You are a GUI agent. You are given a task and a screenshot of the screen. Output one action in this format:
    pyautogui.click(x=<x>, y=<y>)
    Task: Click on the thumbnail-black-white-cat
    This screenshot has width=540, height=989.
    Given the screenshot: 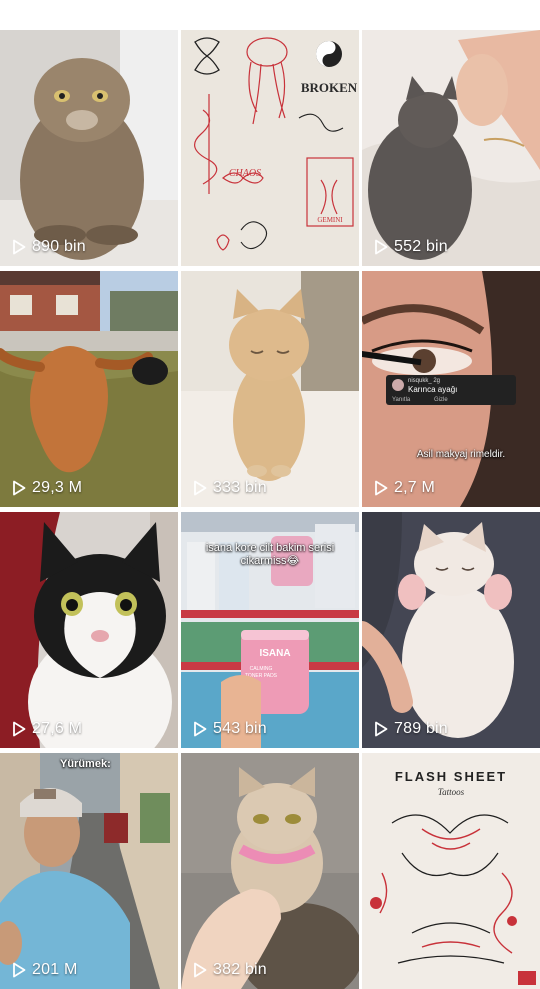 What is the action you would take?
    pyautogui.click(x=89, y=630)
    